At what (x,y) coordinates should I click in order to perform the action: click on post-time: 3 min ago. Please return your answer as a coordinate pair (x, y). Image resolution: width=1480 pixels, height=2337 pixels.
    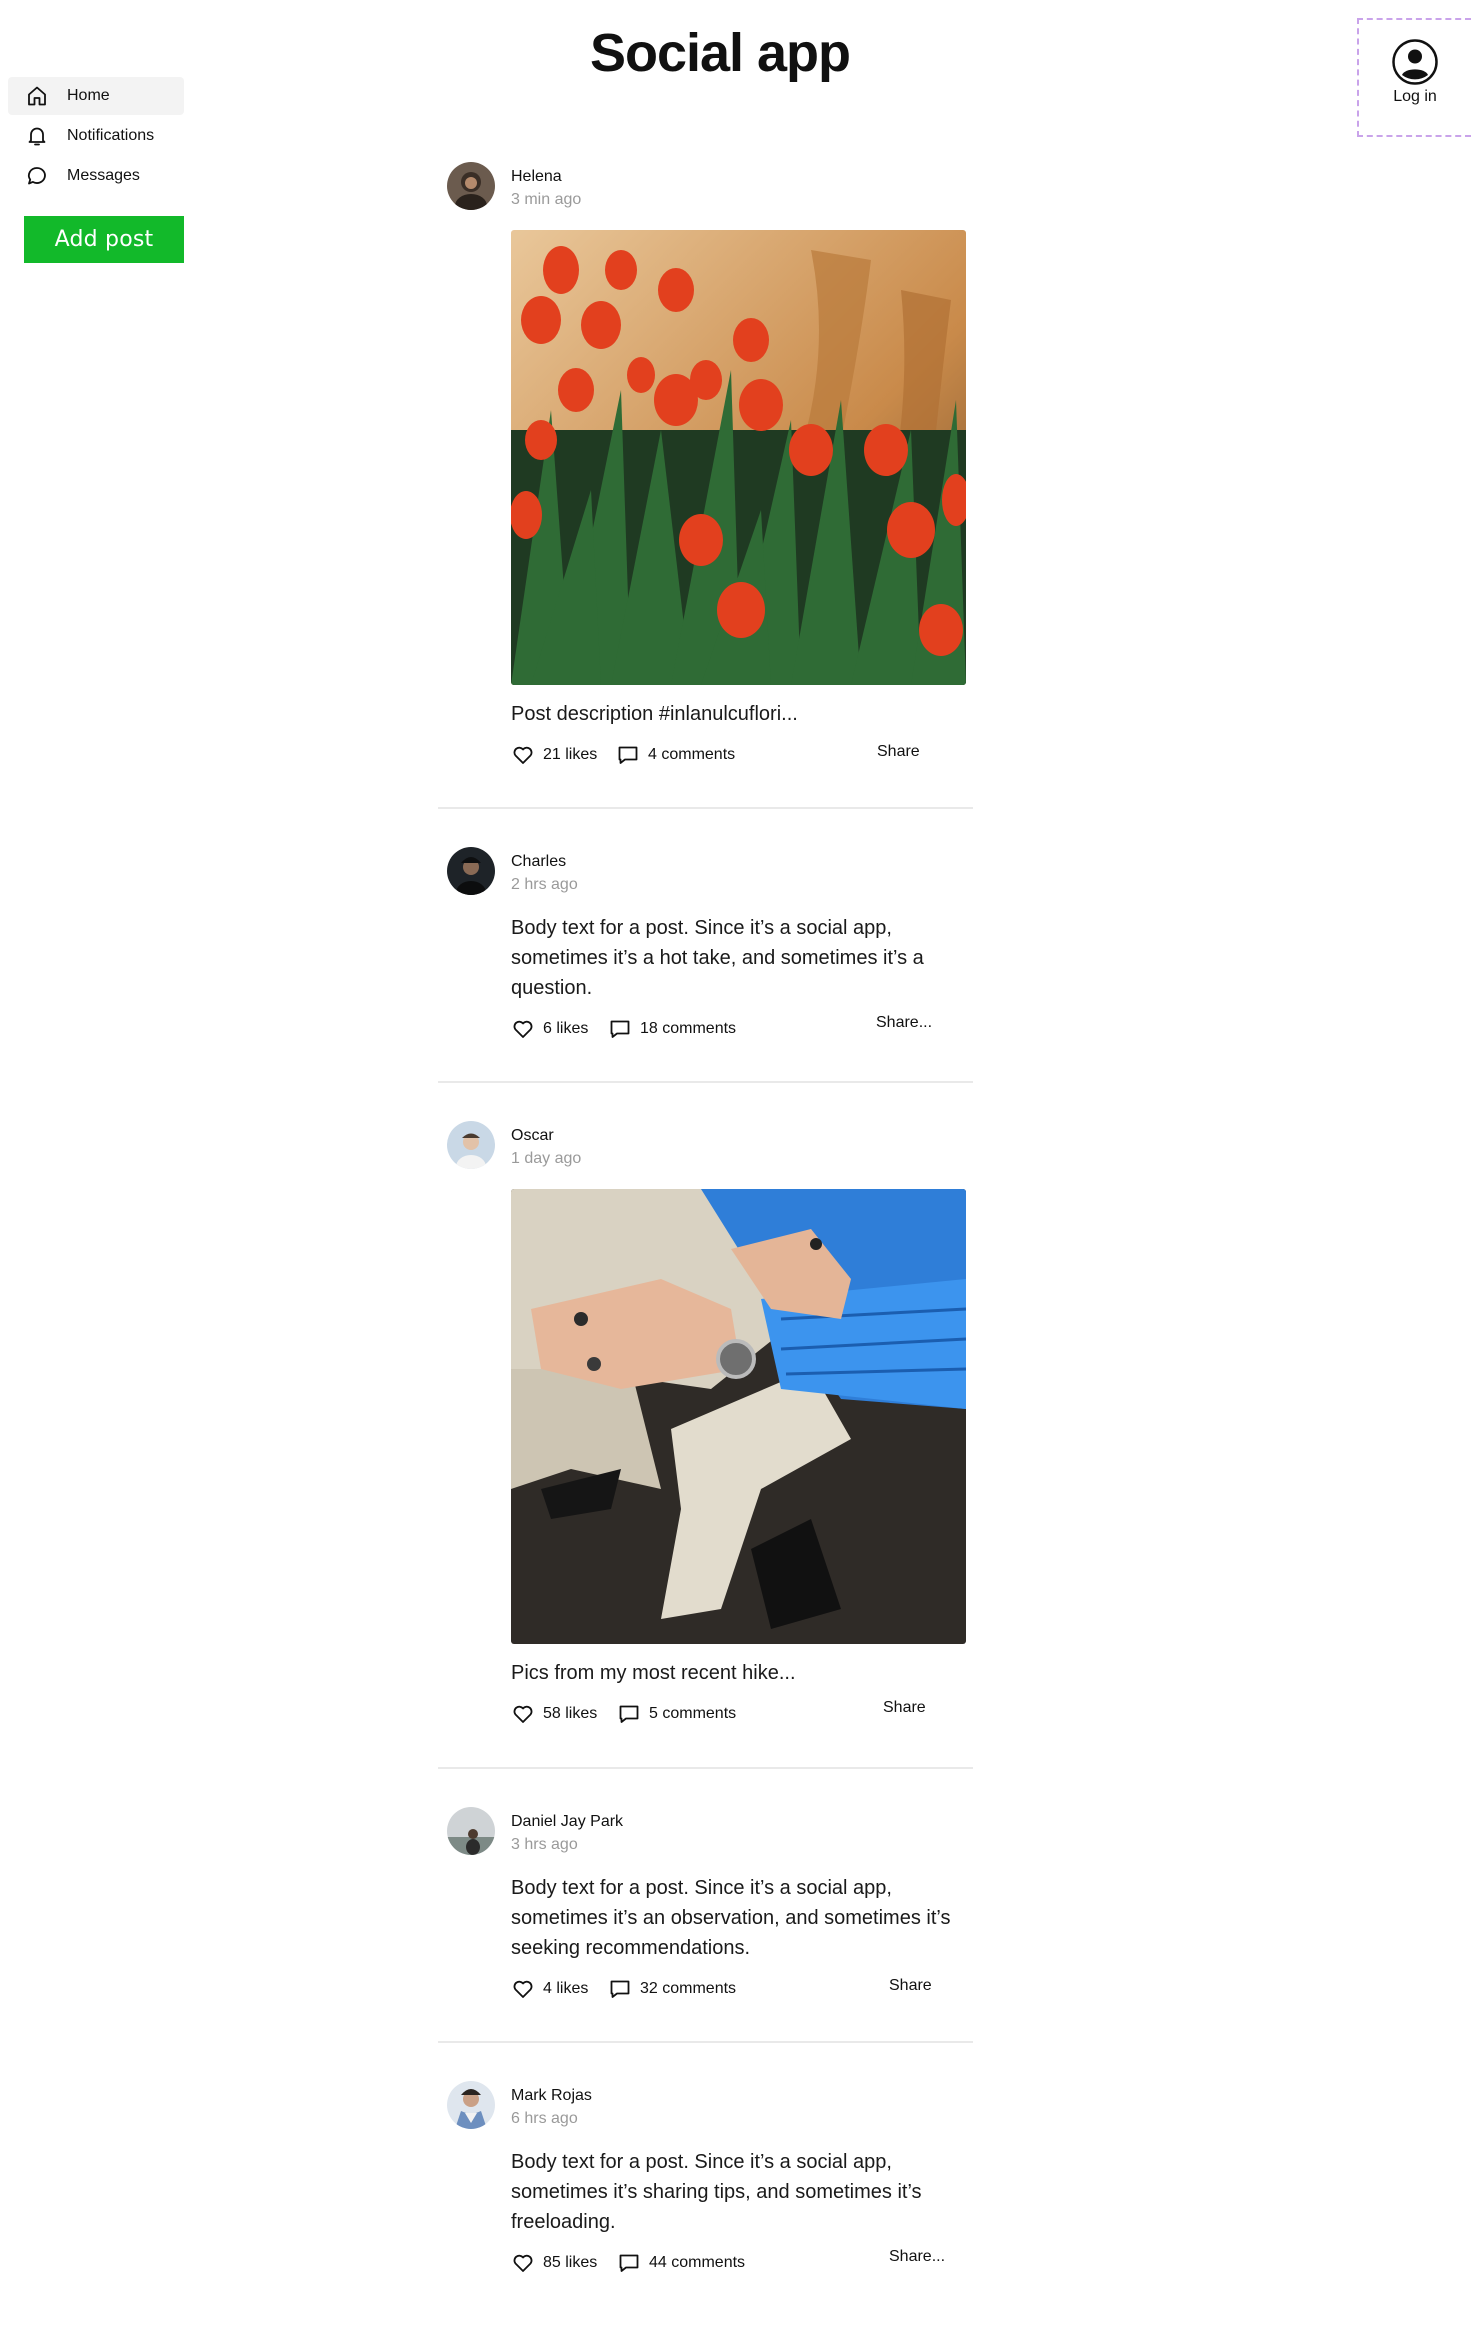
    Looking at the image, I should click on (546, 199).